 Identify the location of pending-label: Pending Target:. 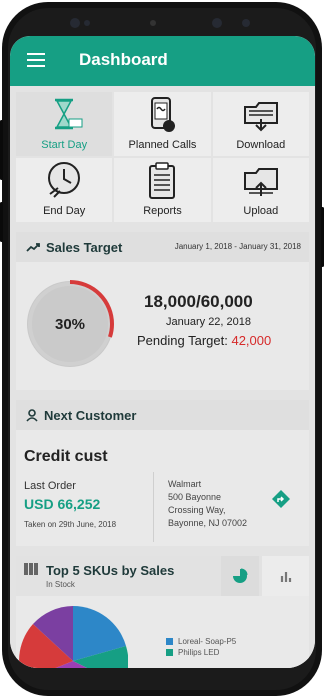
(182, 340).